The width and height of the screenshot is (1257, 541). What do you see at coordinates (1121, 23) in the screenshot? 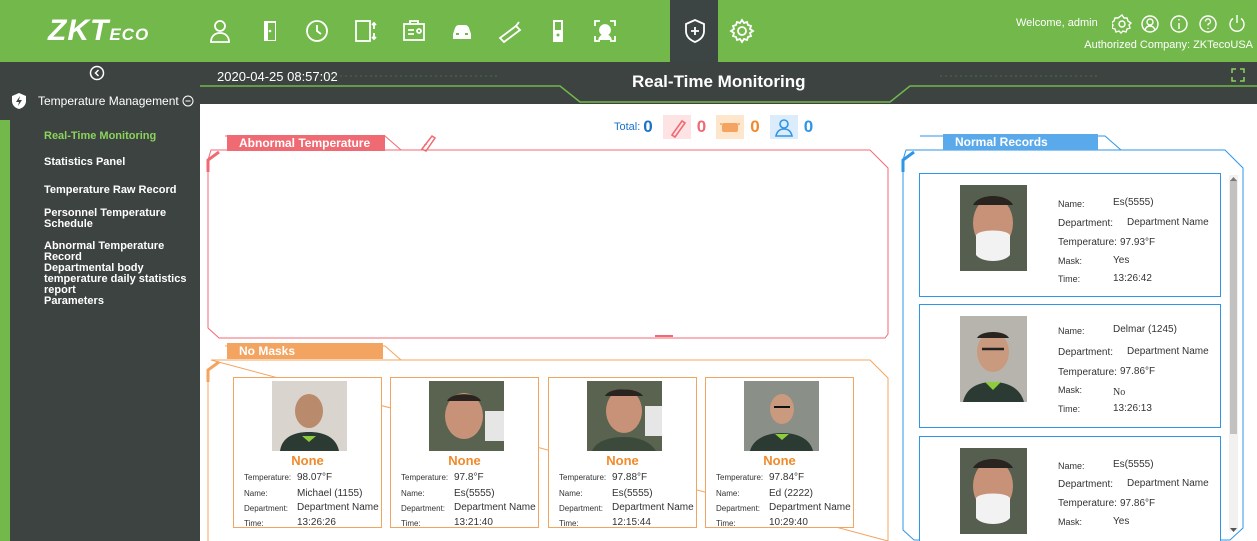
I see `settings-icon` at bounding box center [1121, 23].